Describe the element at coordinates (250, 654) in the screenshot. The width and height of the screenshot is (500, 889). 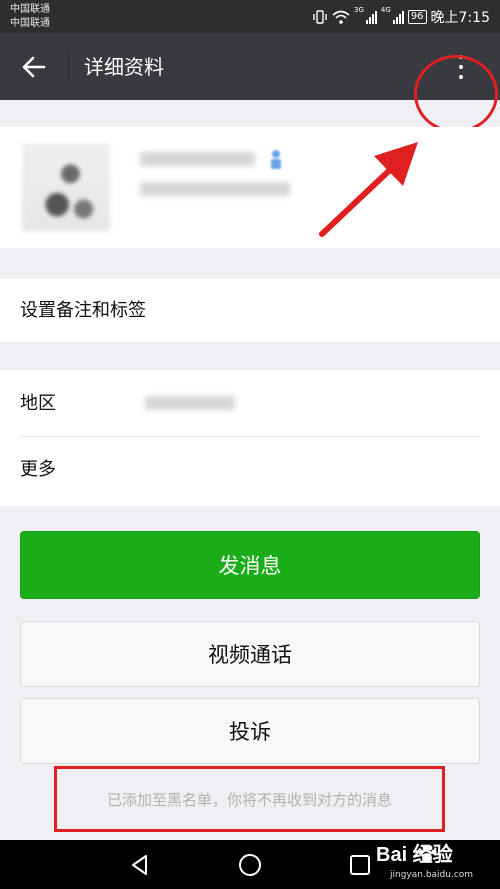
I see `video-call-button: 视频通话` at that location.